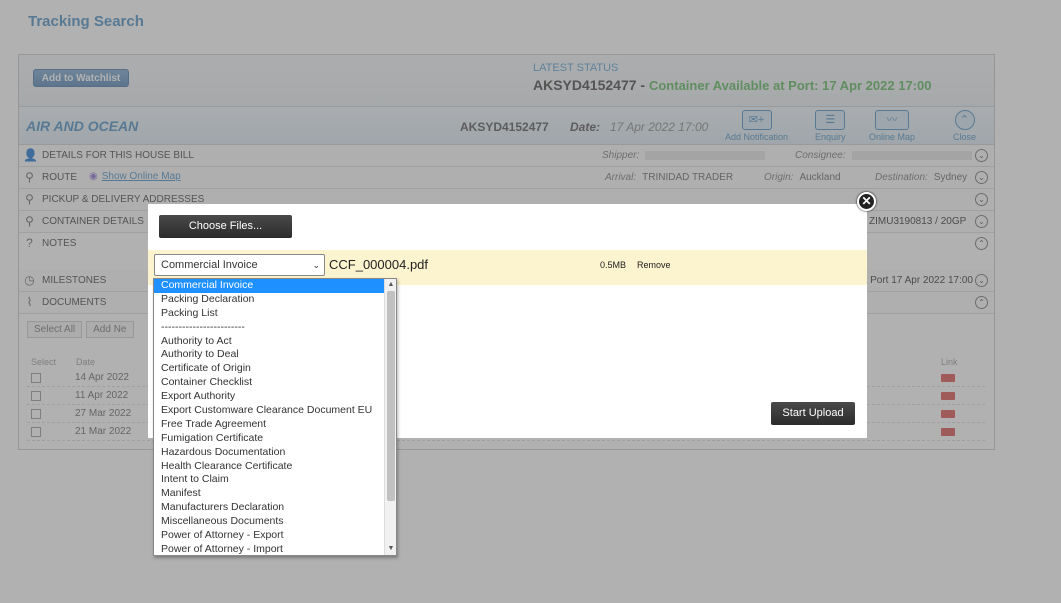  Describe the element at coordinates (391, 396) in the screenshot. I see `scroll-thumb` at that location.